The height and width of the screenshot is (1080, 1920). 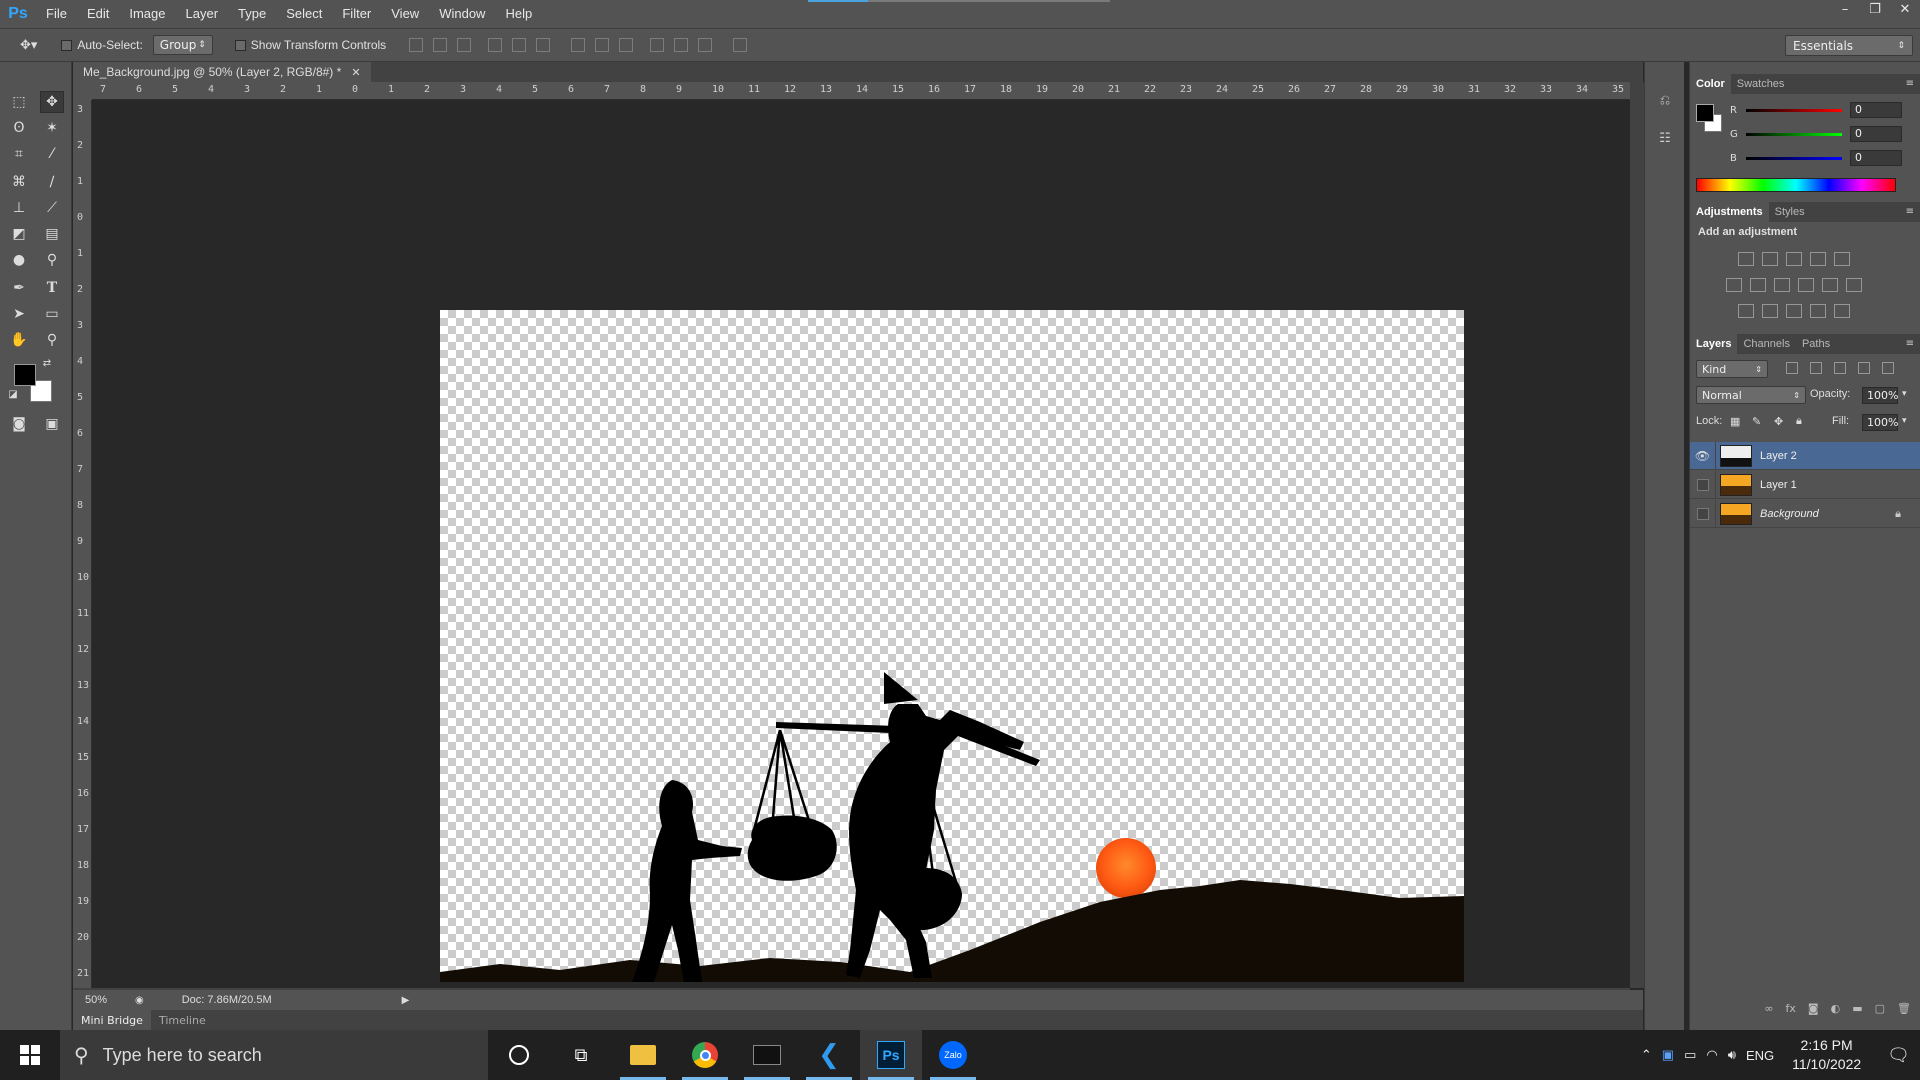 What do you see at coordinates (1880, 1008) in the screenshot?
I see `new-layer-icon: ▢` at bounding box center [1880, 1008].